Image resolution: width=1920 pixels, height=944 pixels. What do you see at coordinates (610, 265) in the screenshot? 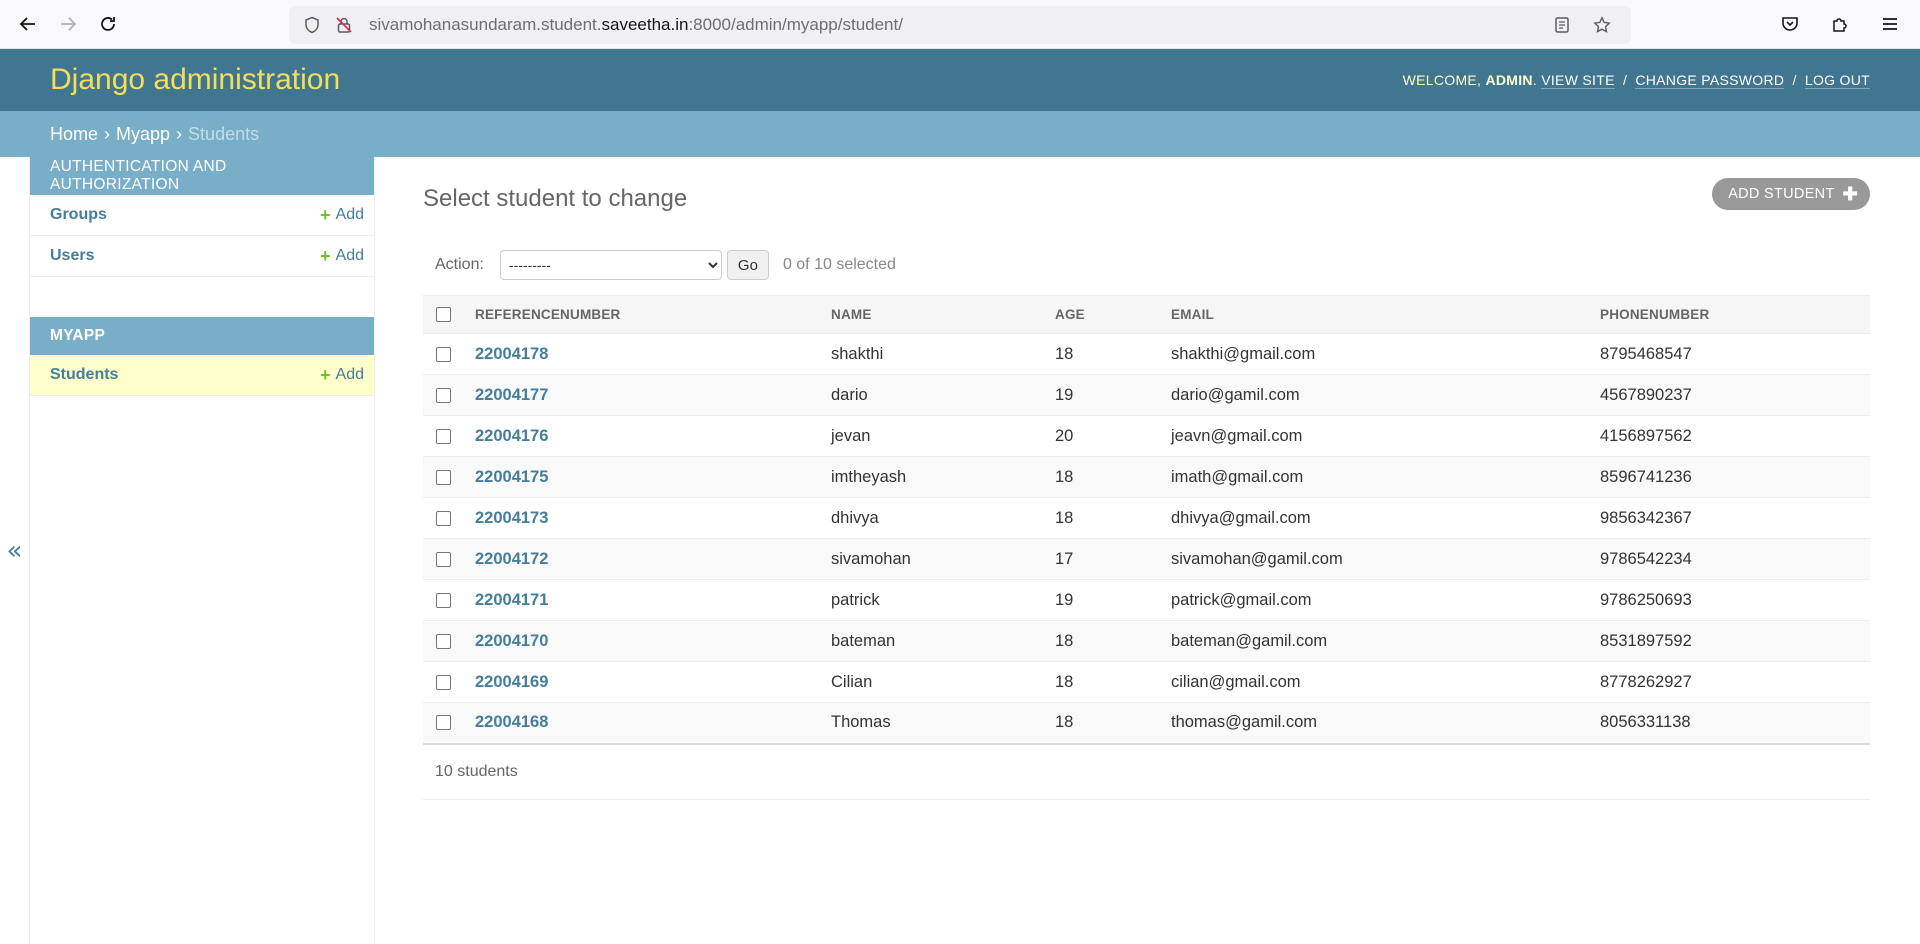
I see `action-select: ---------` at bounding box center [610, 265].